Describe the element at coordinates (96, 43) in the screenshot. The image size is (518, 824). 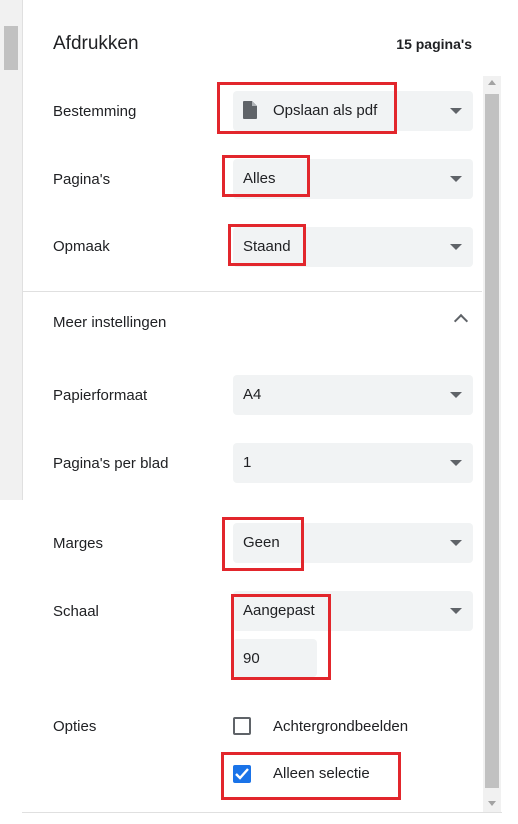
I see `dialog-title: Afdrukken` at that location.